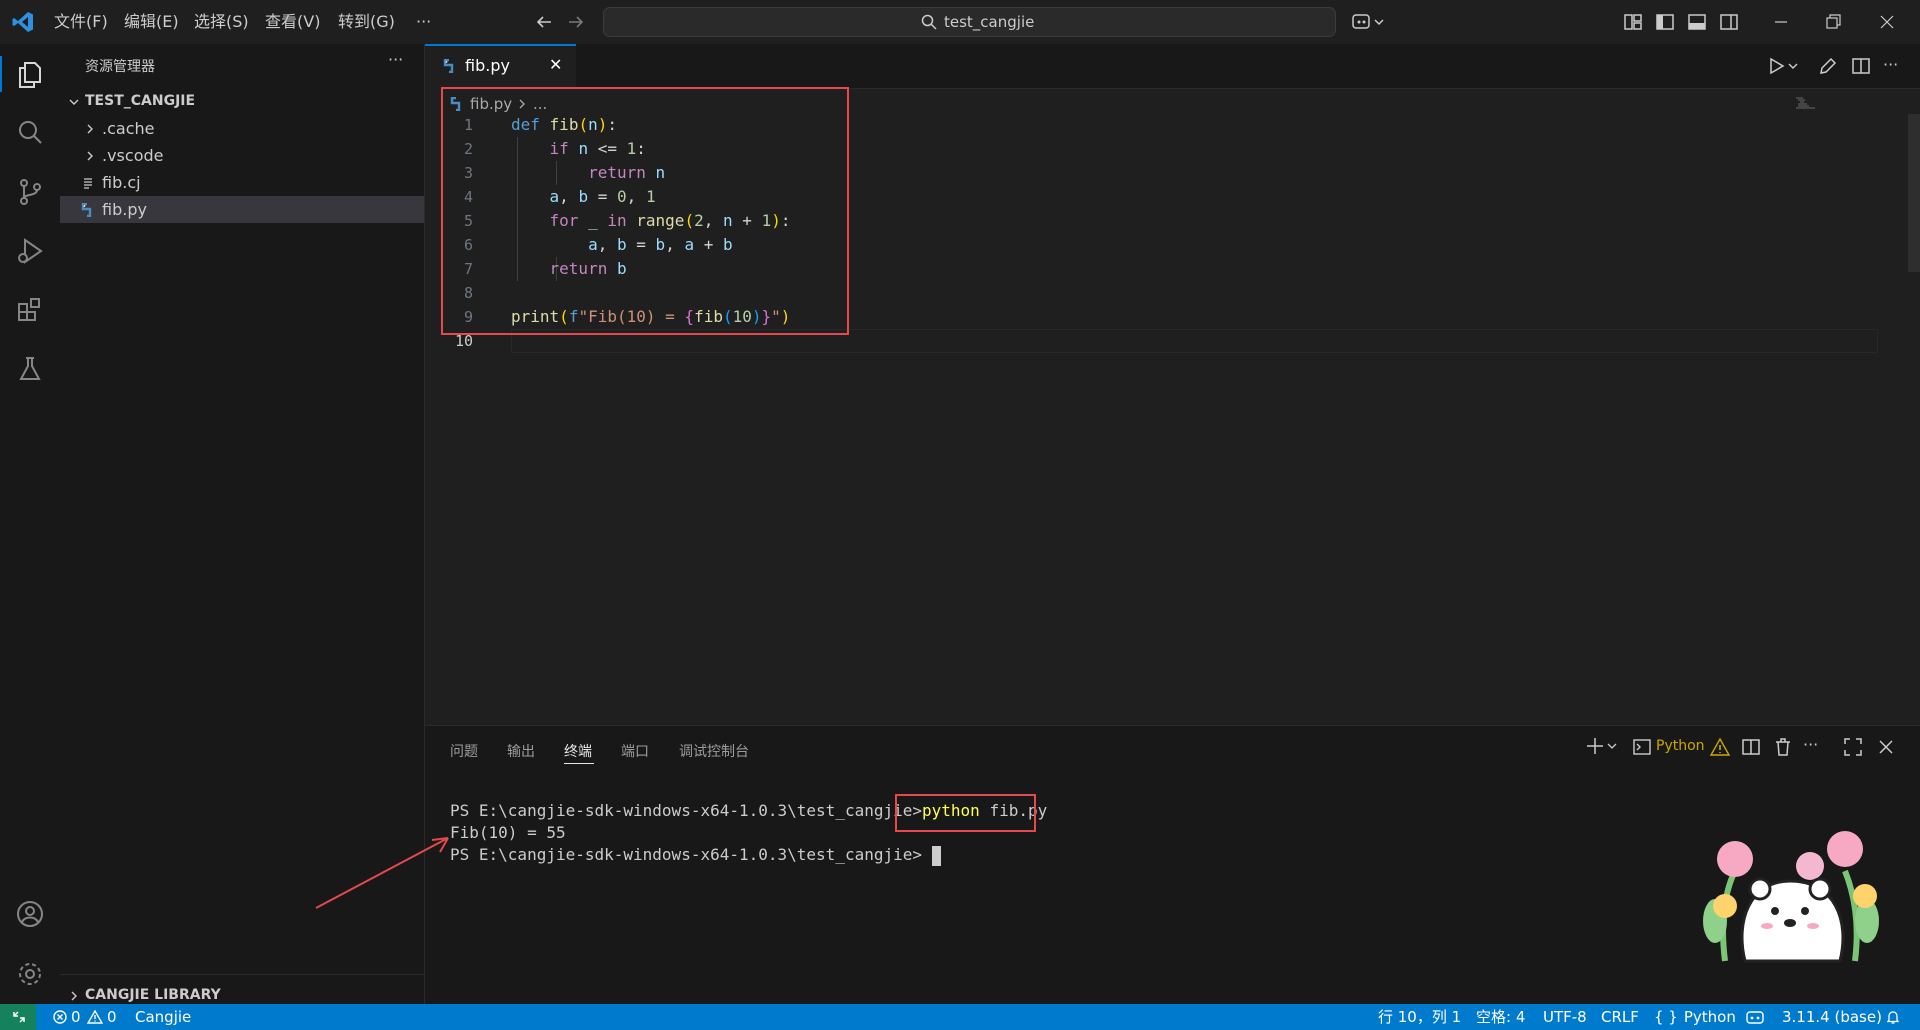 The width and height of the screenshot is (1920, 1030). Describe the element at coordinates (1500, 1017) in the screenshot. I see `status-indentation: 空格: 4` at that location.